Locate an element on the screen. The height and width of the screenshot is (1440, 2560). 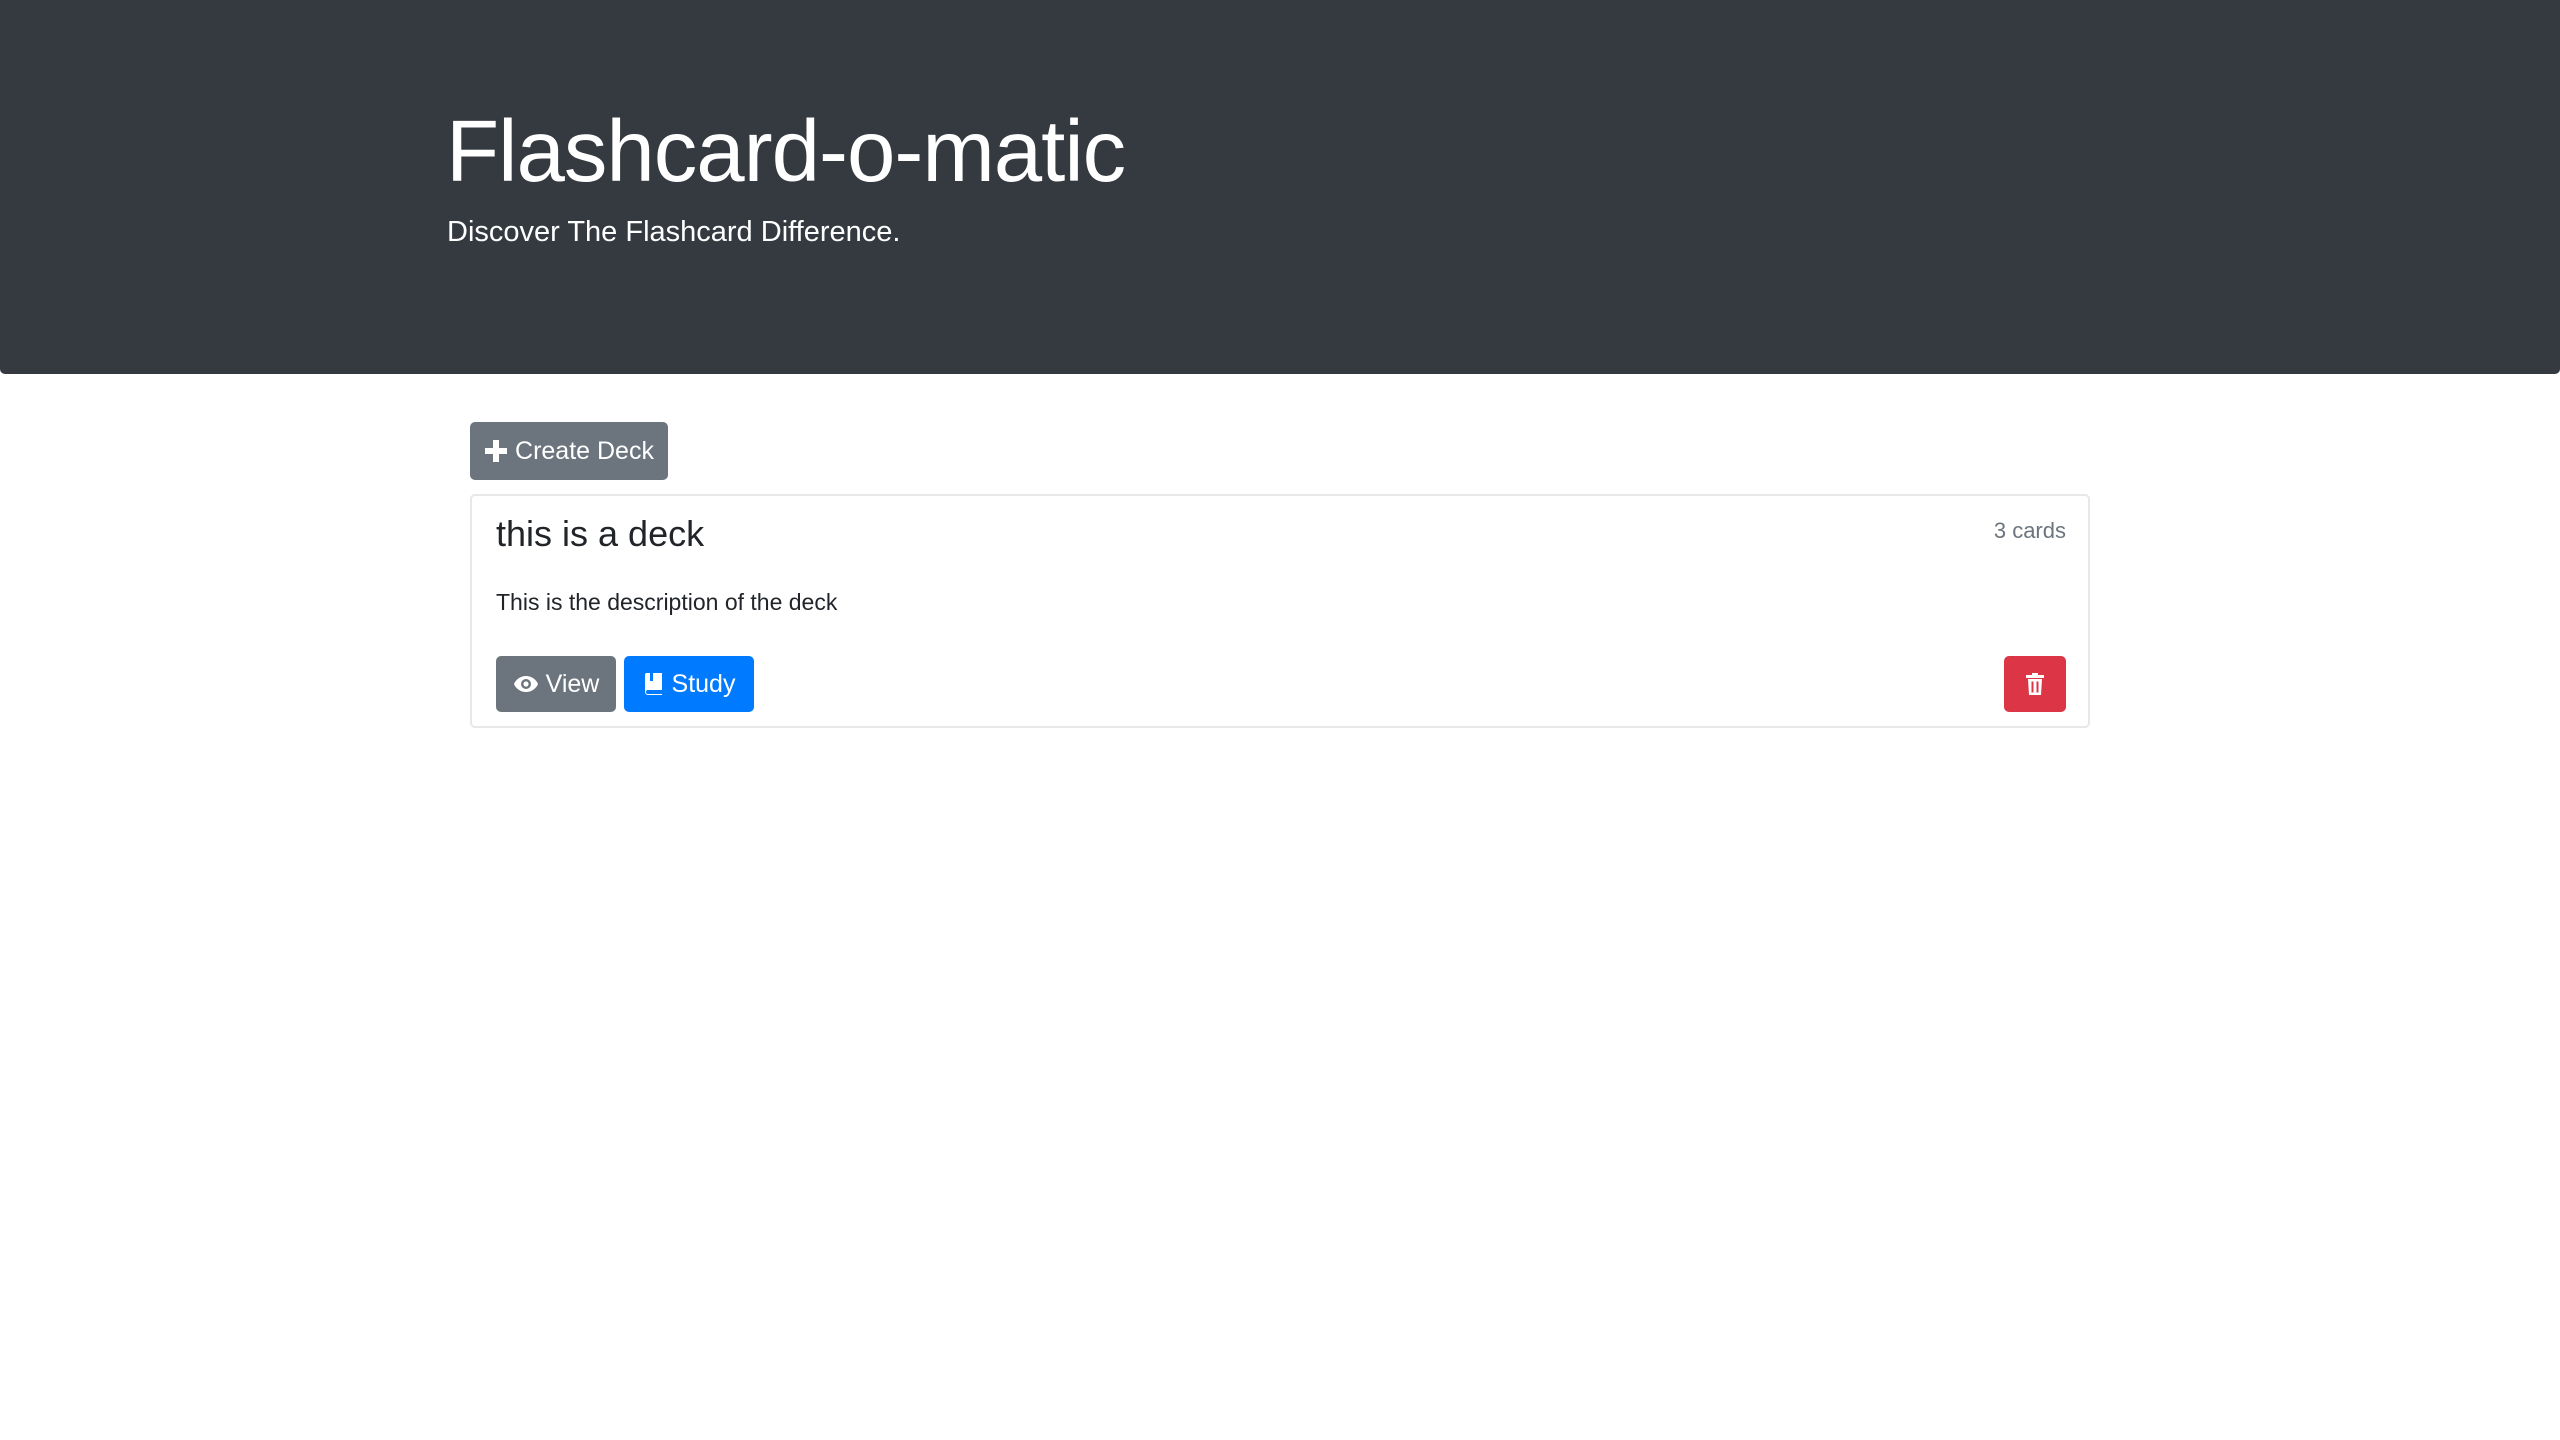
deck-description: This is the description of the deck is located at coordinates (667, 602).